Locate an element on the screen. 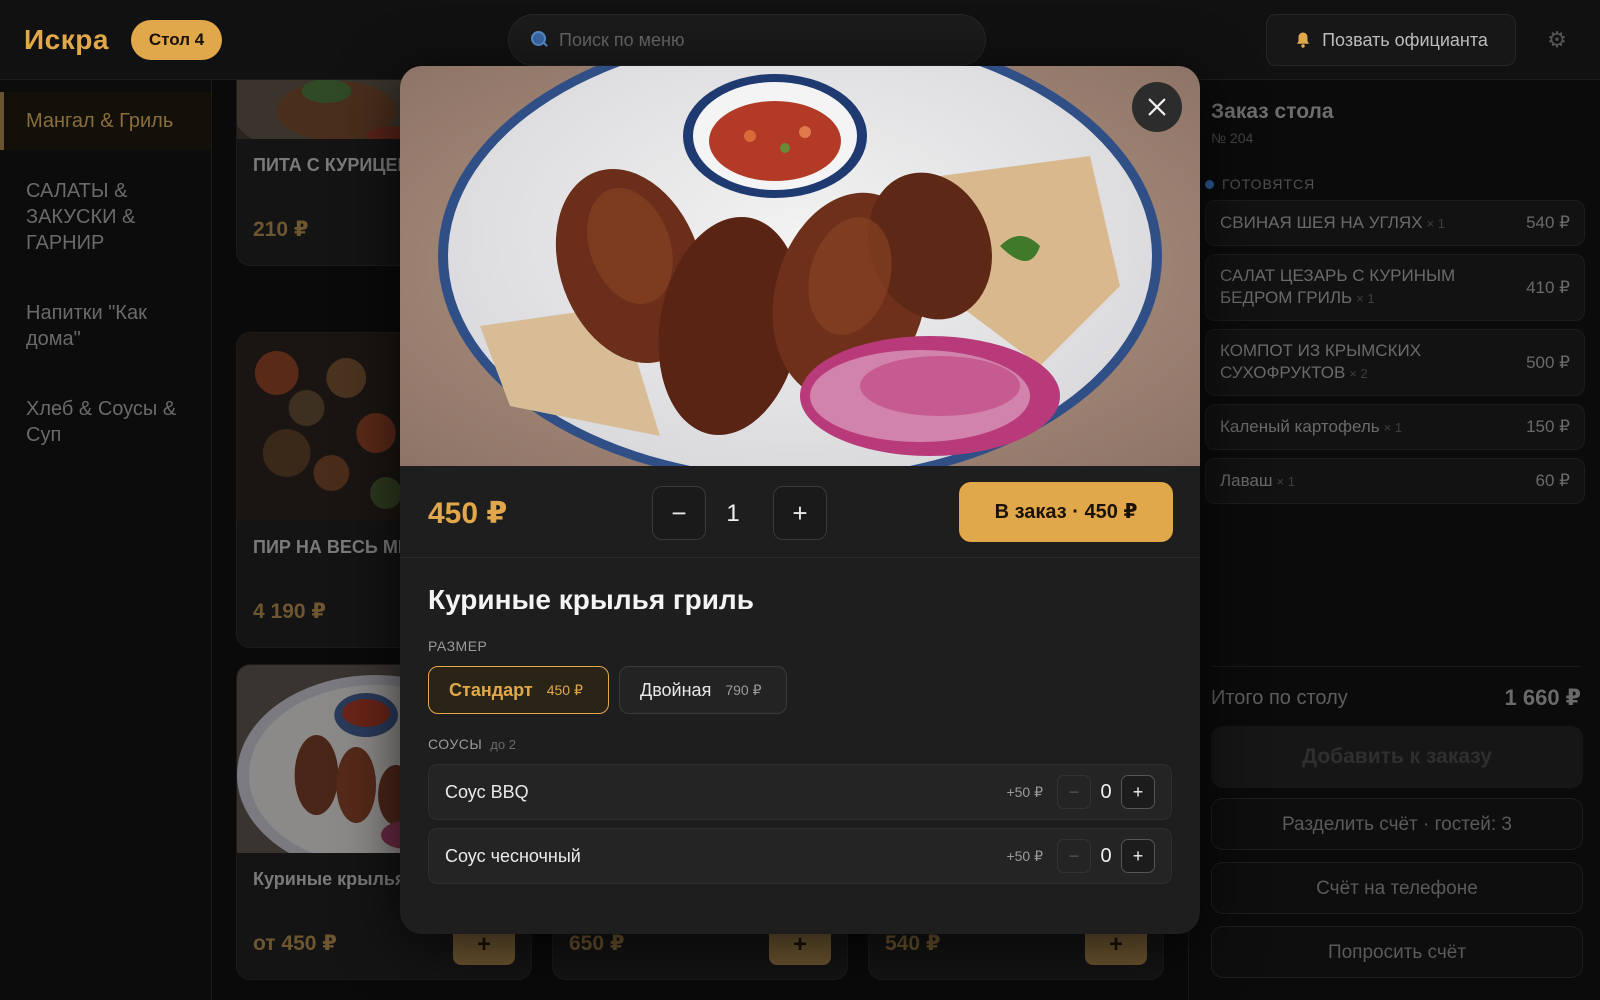  close-icon is located at coordinates (1157, 107).